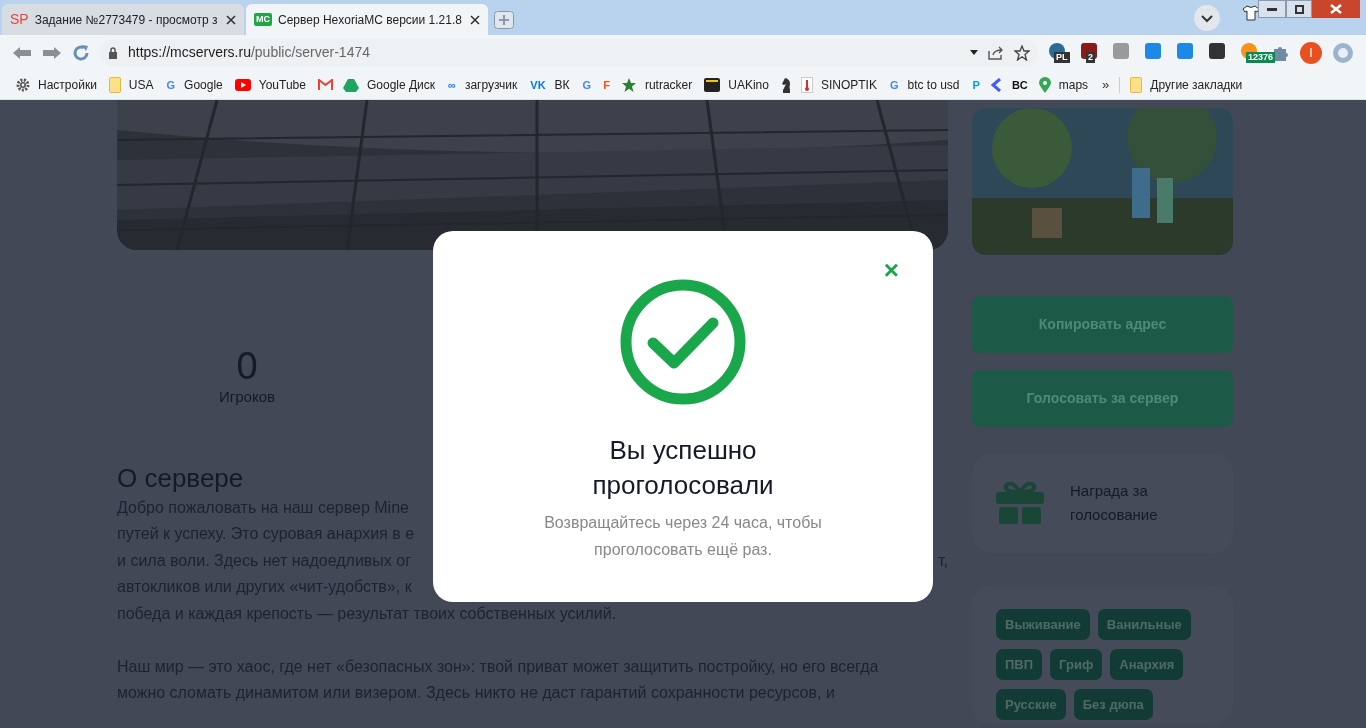 The height and width of the screenshot is (728, 1366). I want to click on badge: 2, so click(1090, 57).